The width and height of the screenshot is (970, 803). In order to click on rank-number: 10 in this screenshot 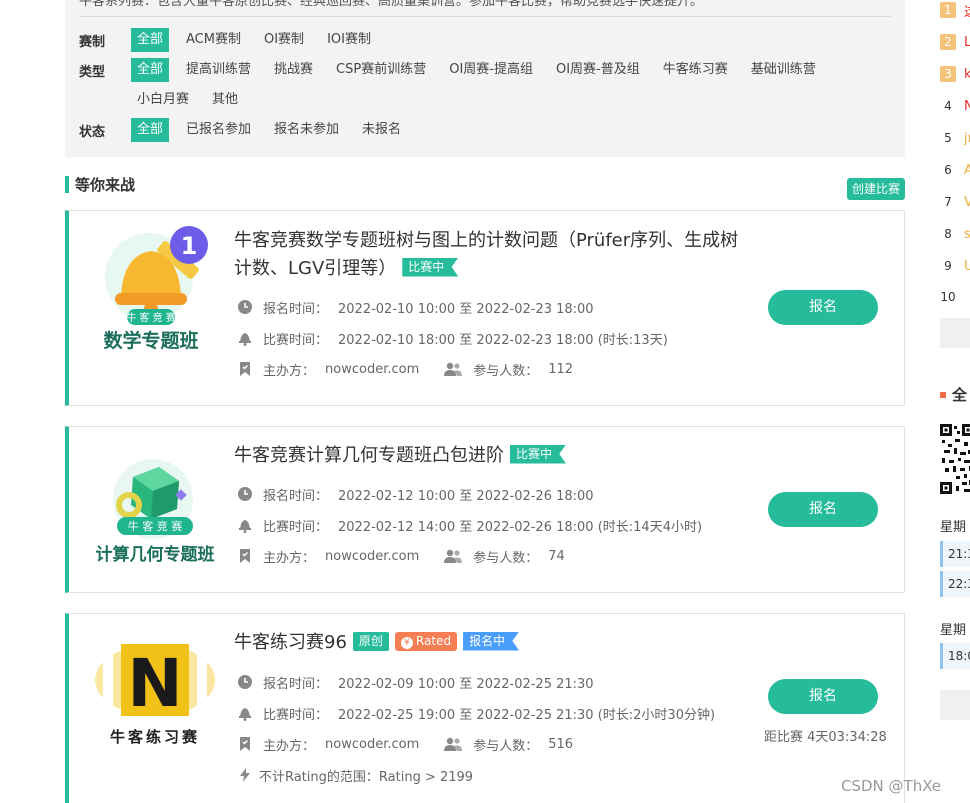, I will do `click(948, 297)`.